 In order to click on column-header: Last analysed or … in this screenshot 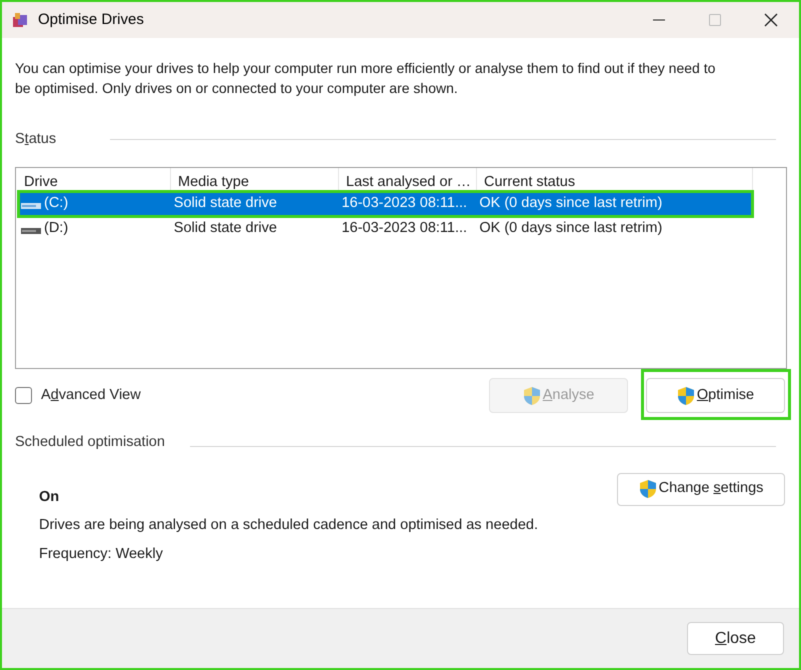, I will do `click(408, 179)`.